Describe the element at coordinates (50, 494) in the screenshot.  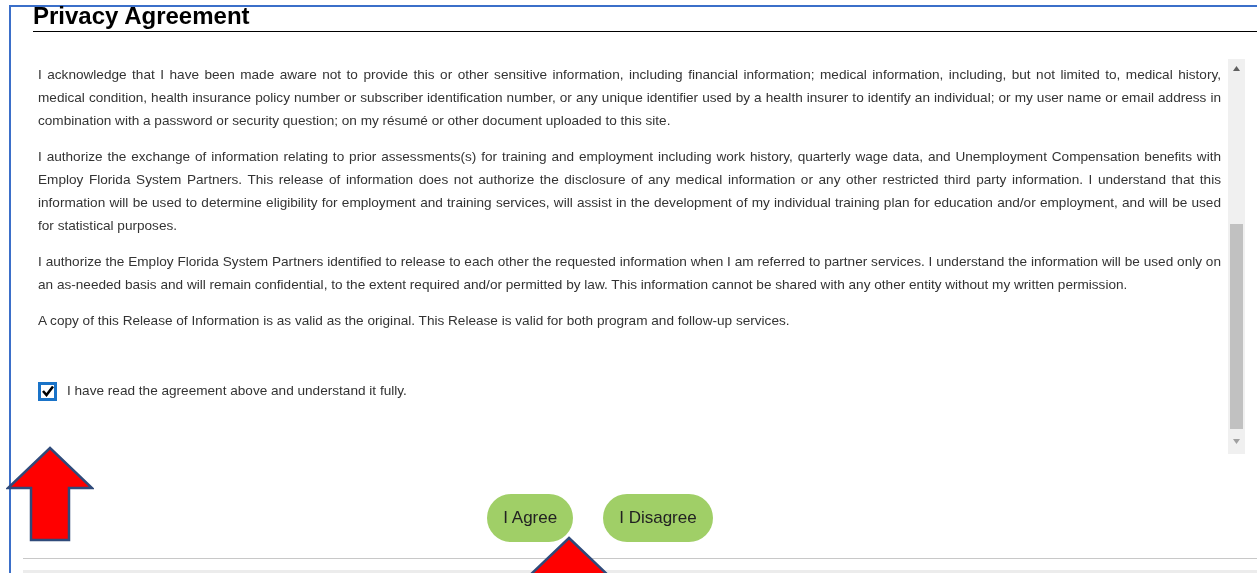
I see `up-arrow-icon` at that location.